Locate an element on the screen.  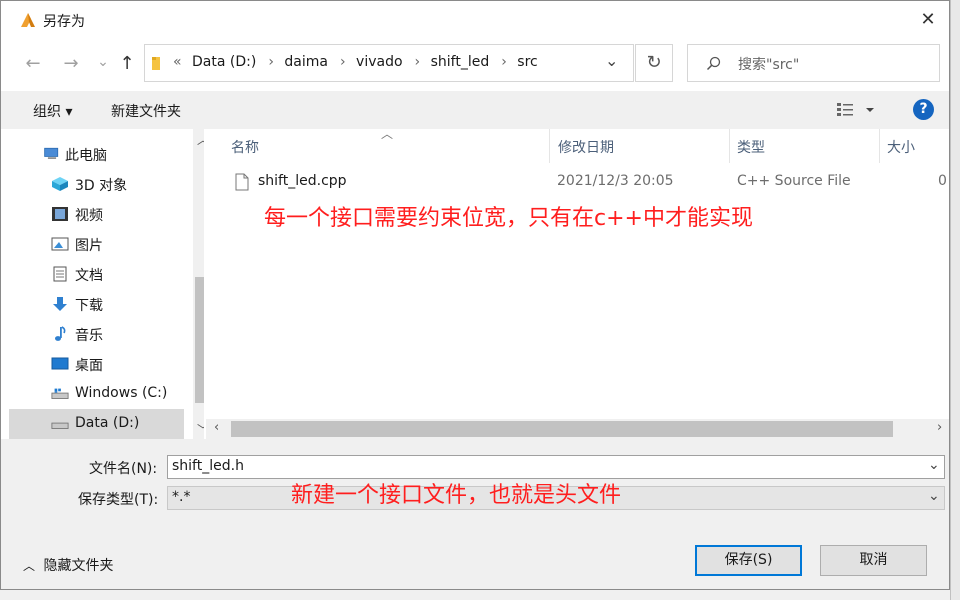
sidebar-item-desktop: 桌面 is located at coordinates (96, 364).